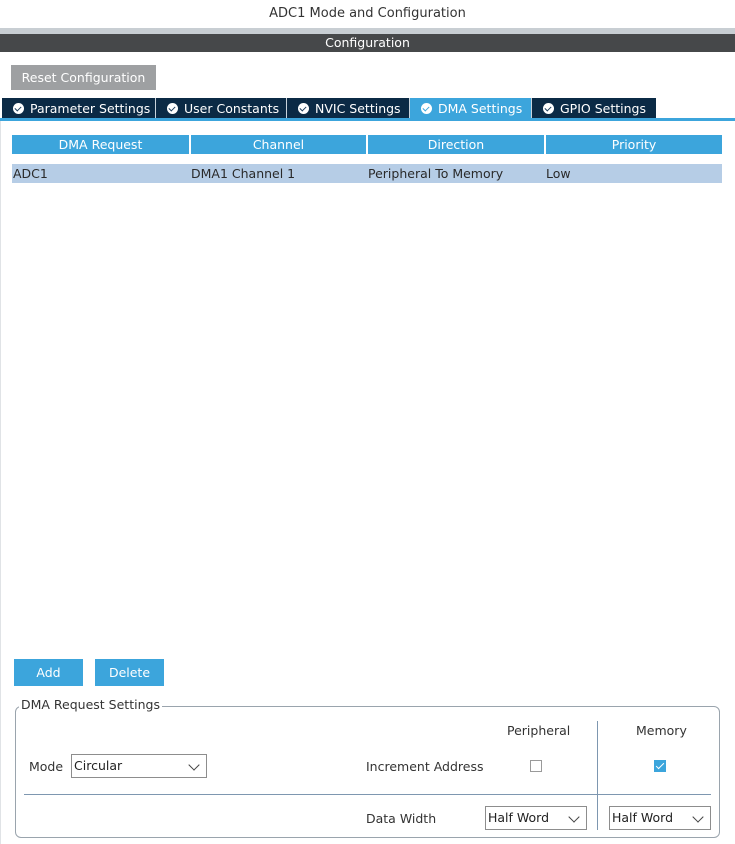 This screenshot has height=844, width=735. I want to click on column-header-channel: Channel, so click(278, 144).